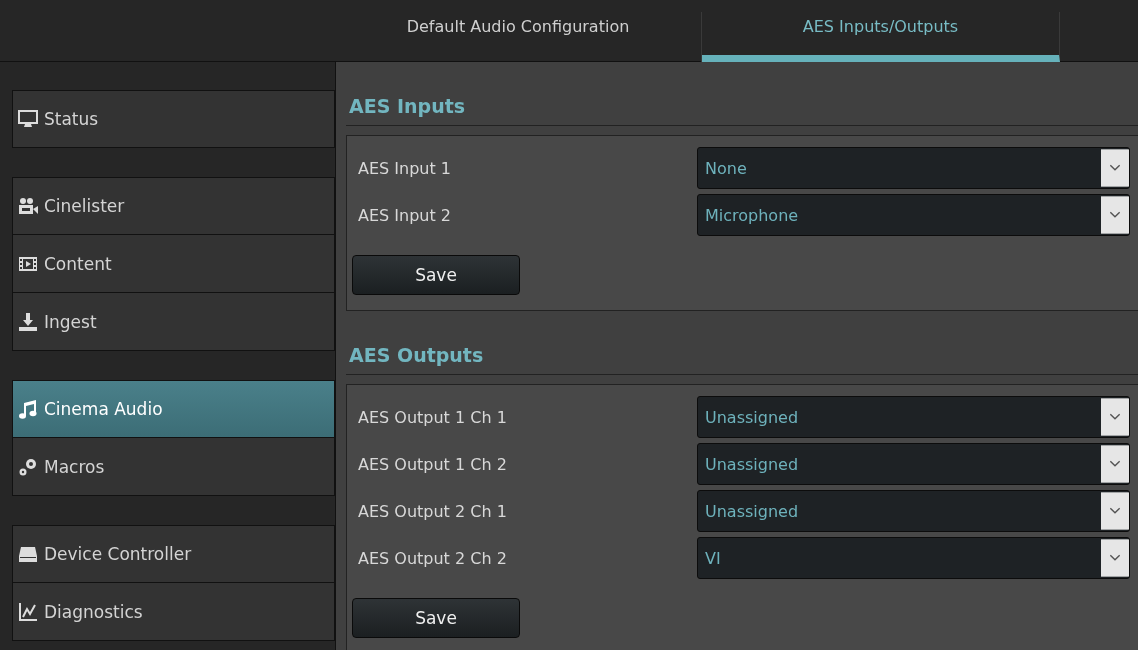 The height and width of the screenshot is (650, 1138). I want to click on sidebar-item: Cinema Audio, so click(173, 409).